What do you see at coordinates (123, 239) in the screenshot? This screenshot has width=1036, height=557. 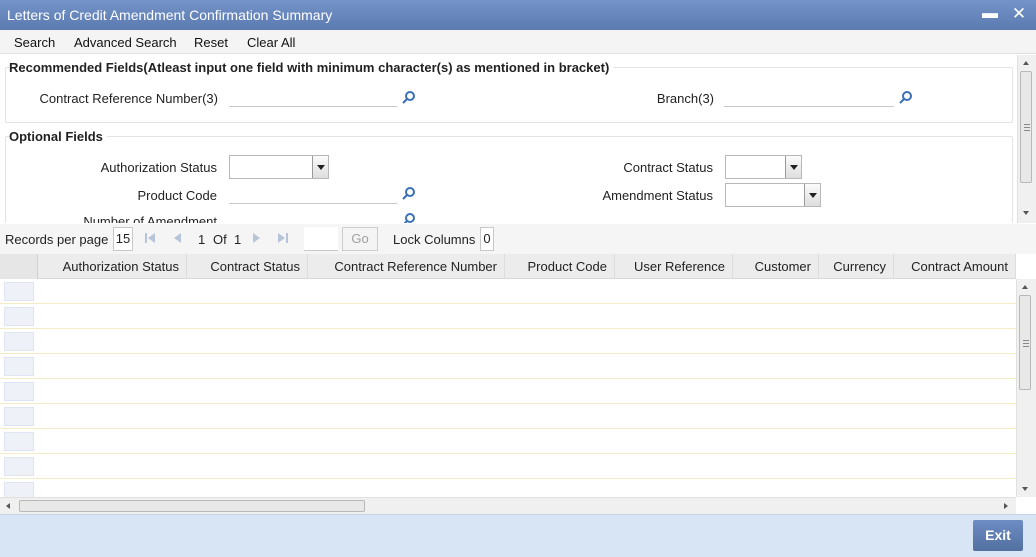 I see `records-per-page-input: 15` at bounding box center [123, 239].